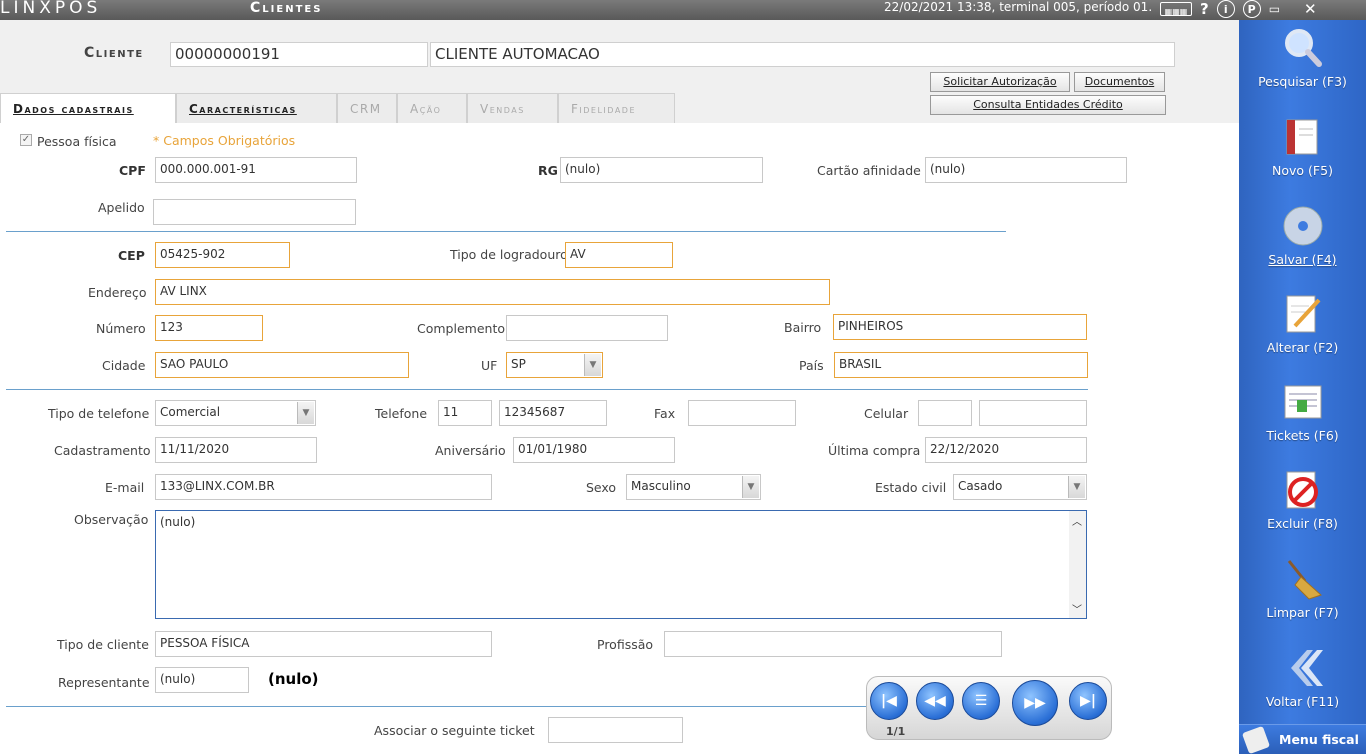 Image resolution: width=1366 pixels, height=754 pixels. I want to click on voltar-button: Voltar (F11), so click(1302, 677).